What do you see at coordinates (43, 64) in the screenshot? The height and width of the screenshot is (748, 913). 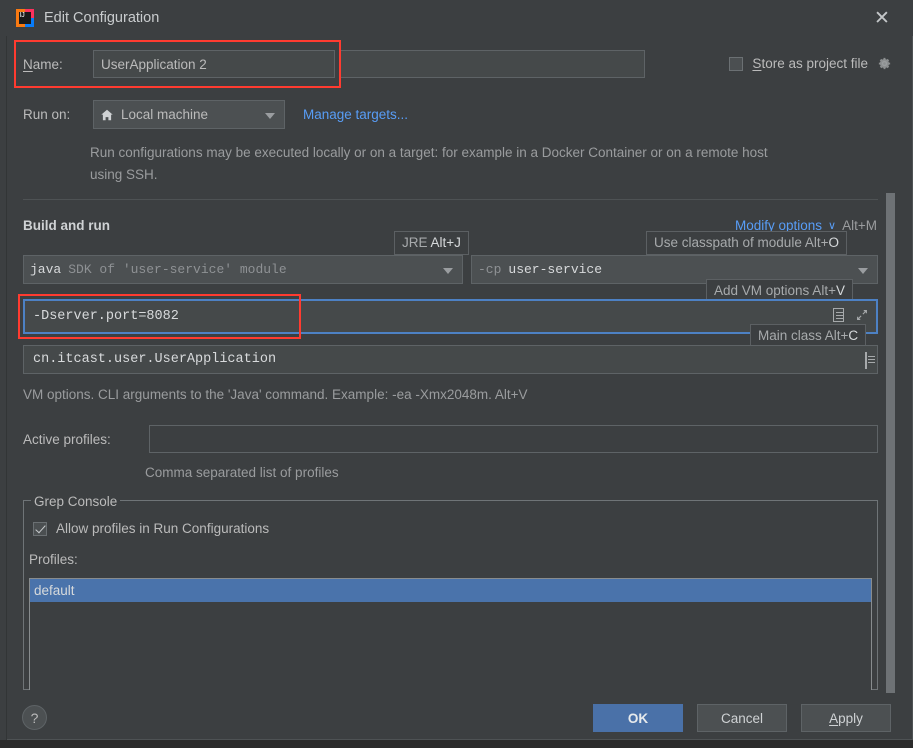 I see `name-label: Name:` at bounding box center [43, 64].